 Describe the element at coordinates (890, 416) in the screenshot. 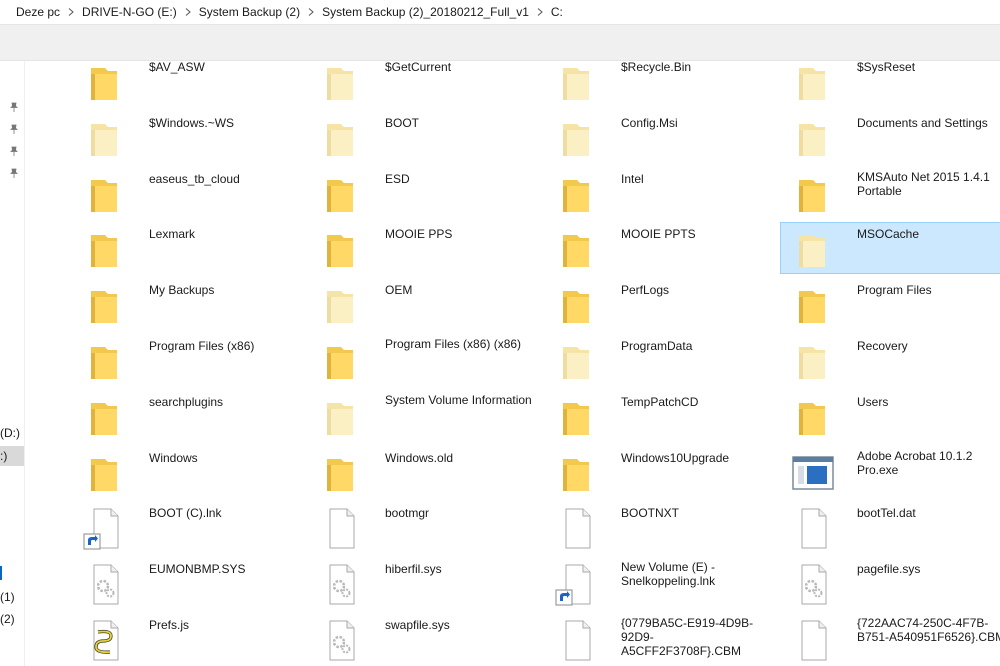

I see `folder-item: Users` at that location.